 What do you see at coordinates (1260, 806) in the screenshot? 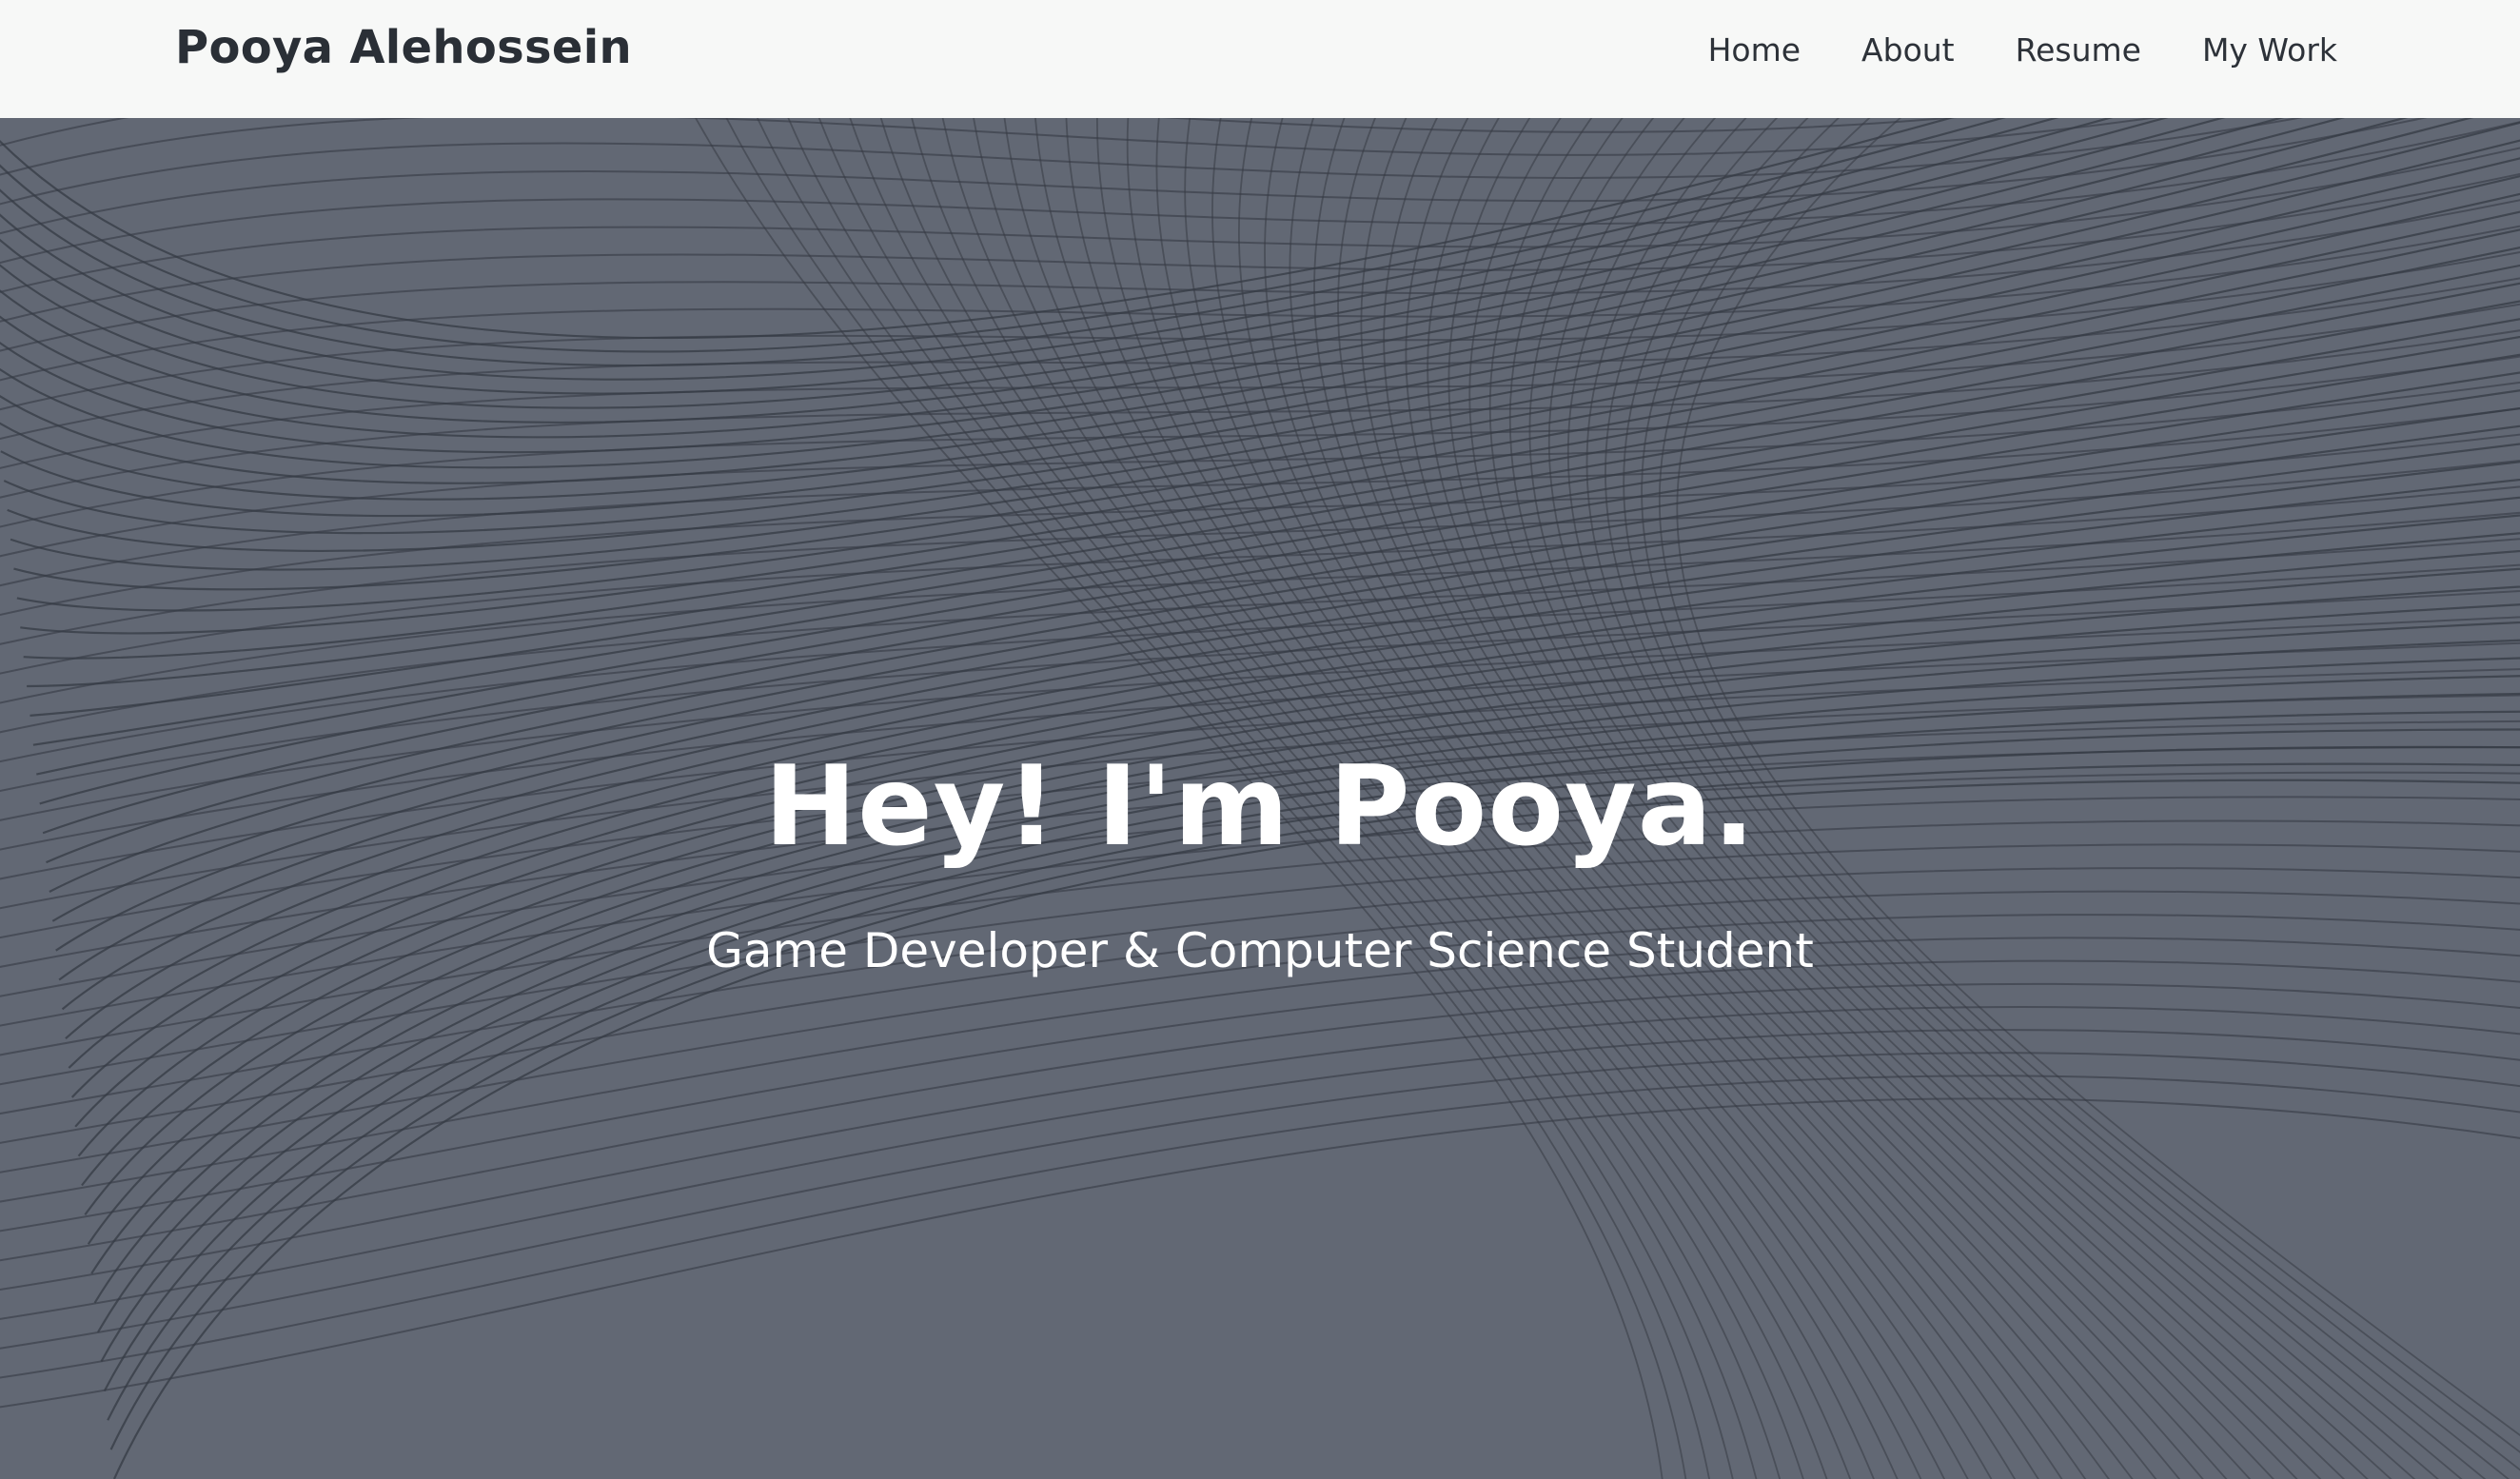
I see `hero-title: Hey! I'm Pooya.` at bounding box center [1260, 806].